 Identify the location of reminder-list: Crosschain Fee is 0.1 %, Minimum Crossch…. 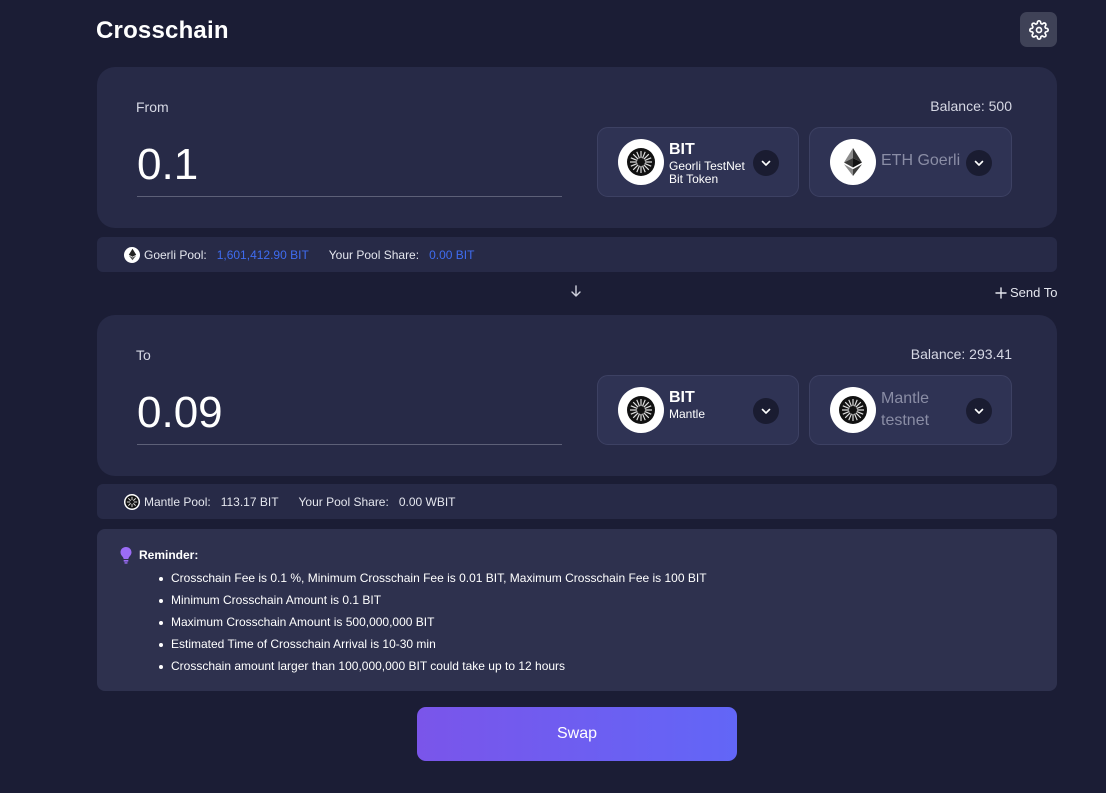
(433, 622).